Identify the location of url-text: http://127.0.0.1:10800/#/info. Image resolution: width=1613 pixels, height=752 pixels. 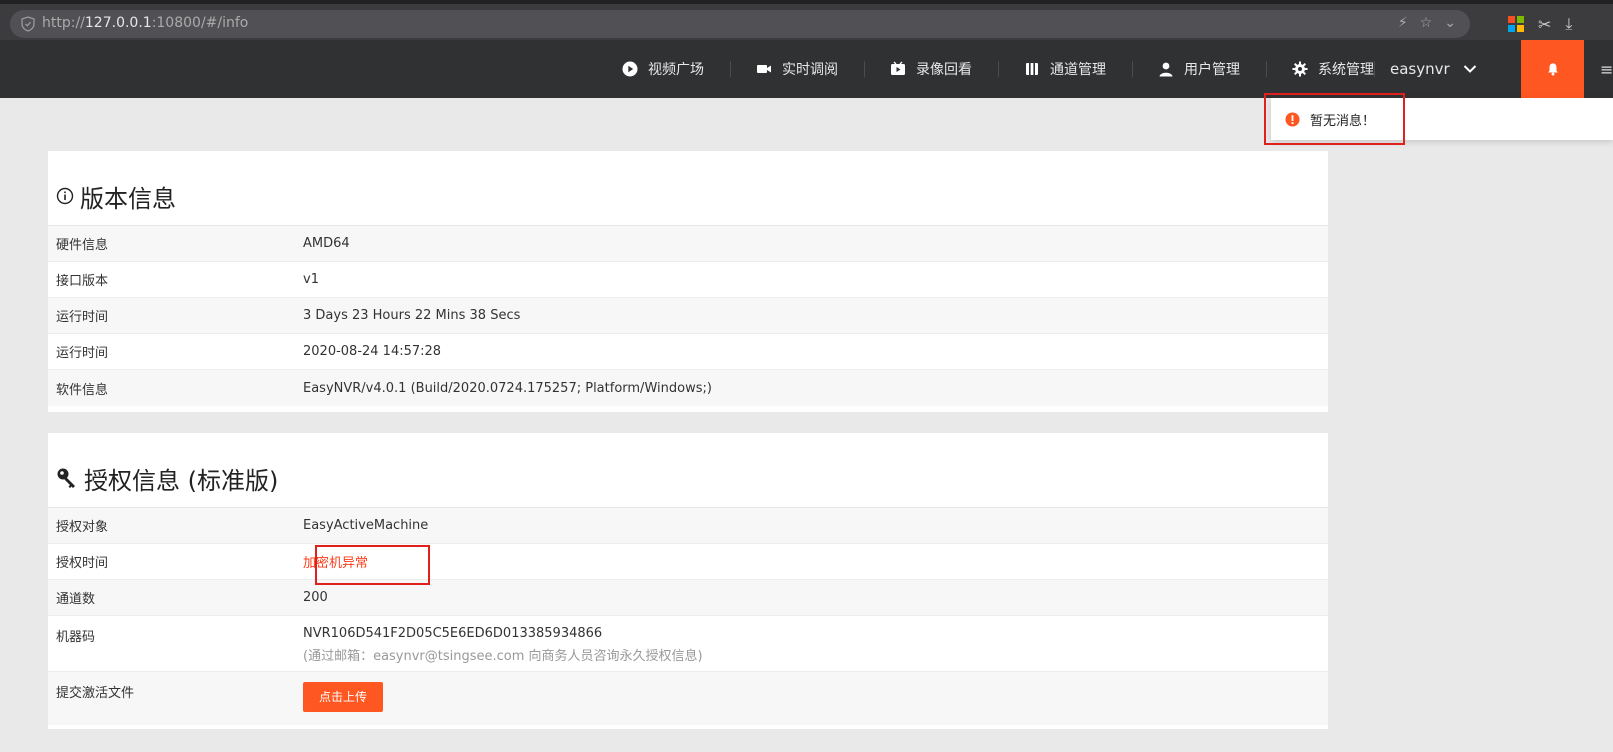
(145, 23).